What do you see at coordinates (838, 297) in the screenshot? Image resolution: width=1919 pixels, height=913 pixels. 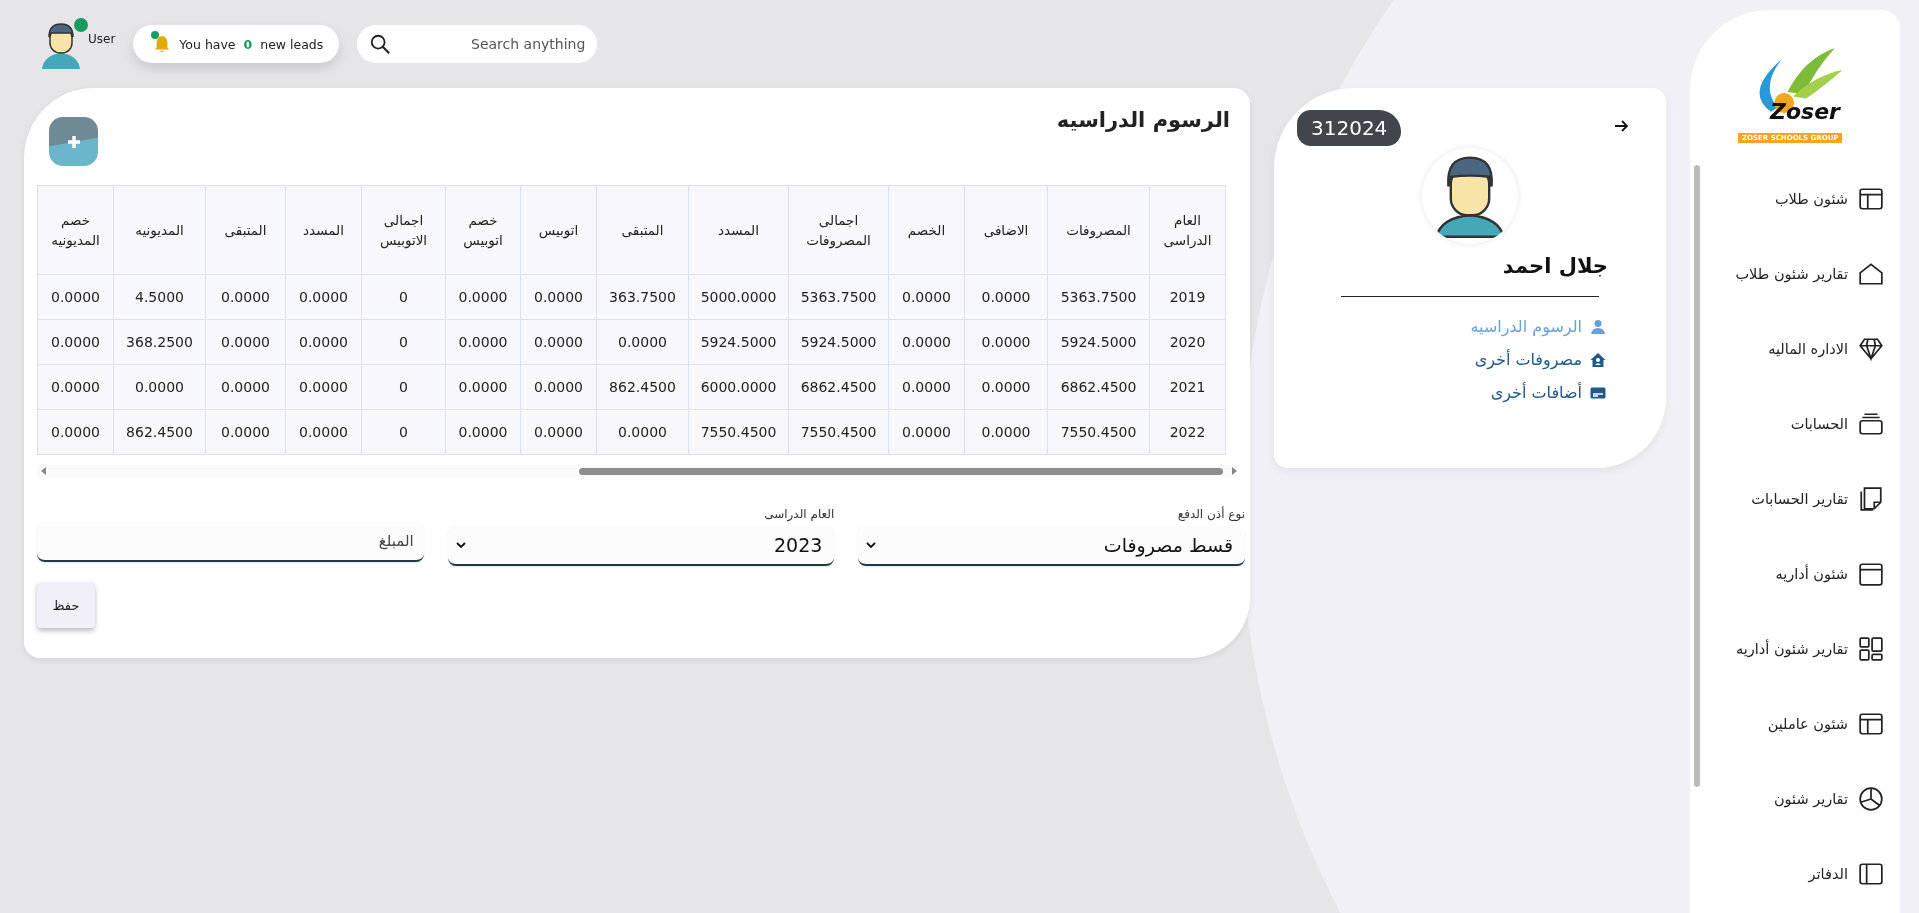 I see `table-cell: 5363.7500` at bounding box center [838, 297].